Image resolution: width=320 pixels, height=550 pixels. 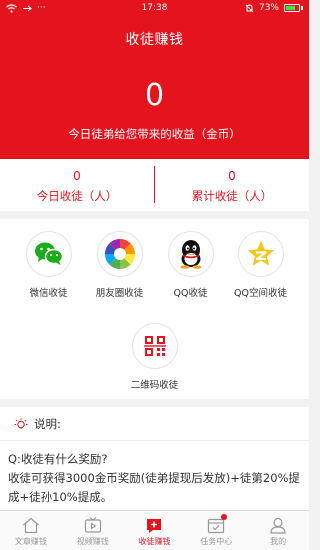 What do you see at coordinates (154, 487) in the screenshot?
I see `rules-answer: 收徒可获得3000金币奖励(徒弟提现后发放)+徒第20%提成+徒孙10%提成。` at bounding box center [154, 487].